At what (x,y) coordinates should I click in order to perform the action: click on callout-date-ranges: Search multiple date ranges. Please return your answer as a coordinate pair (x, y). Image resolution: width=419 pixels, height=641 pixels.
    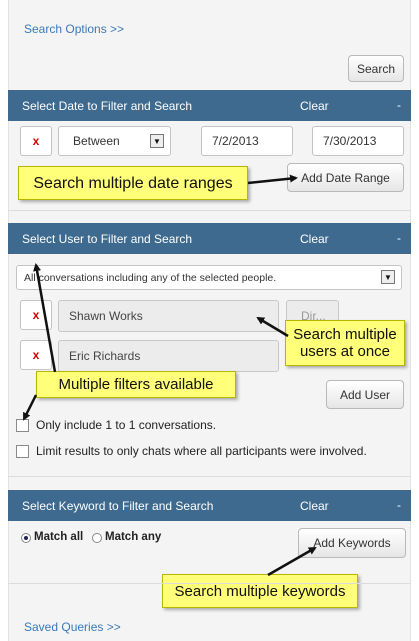
    Looking at the image, I should click on (133, 183).